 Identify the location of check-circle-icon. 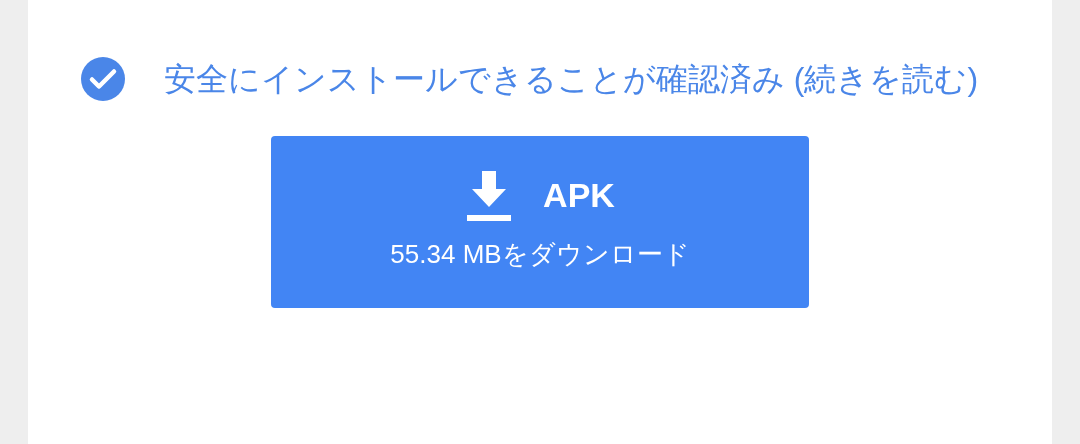
(103, 79).